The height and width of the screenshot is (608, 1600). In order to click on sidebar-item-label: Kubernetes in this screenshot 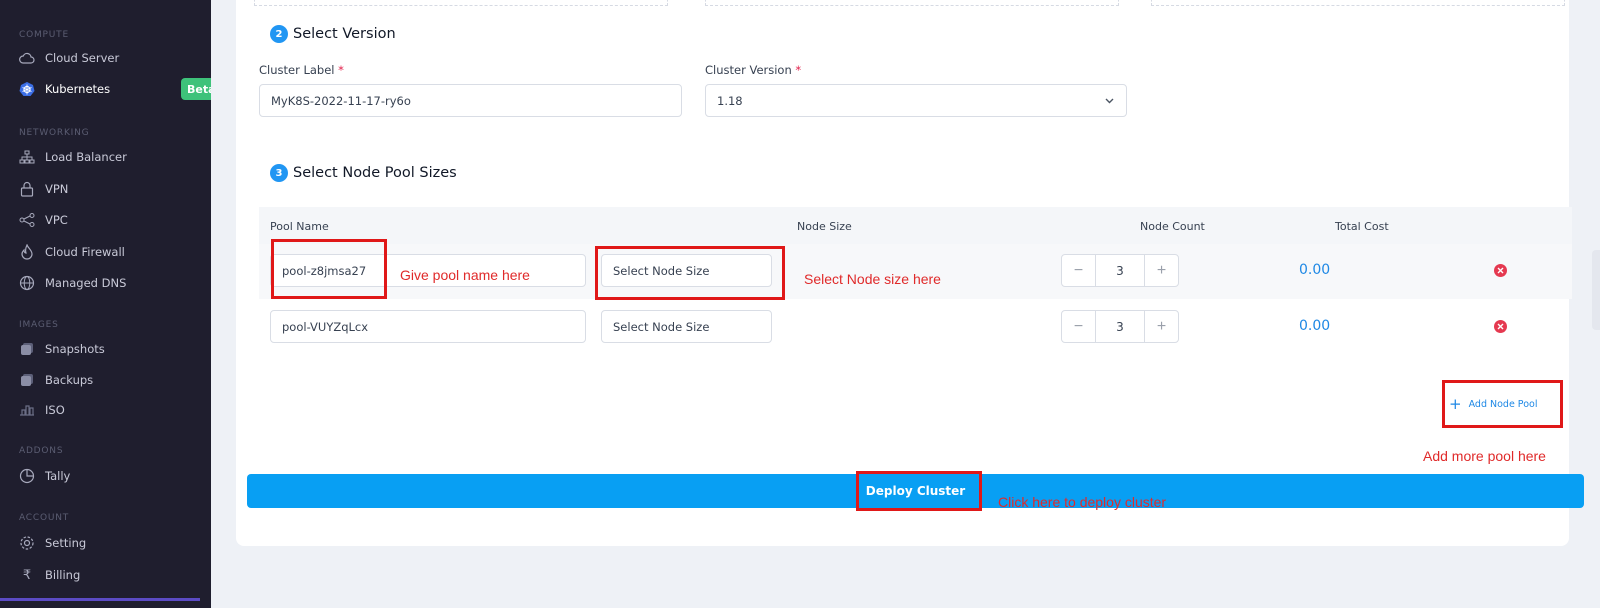, I will do `click(78, 89)`.